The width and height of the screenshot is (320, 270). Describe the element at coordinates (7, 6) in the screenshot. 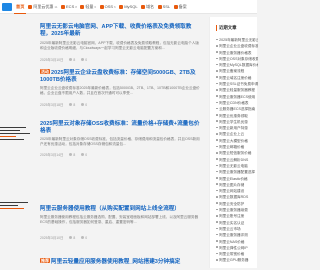

I see `site-logo` at that location.